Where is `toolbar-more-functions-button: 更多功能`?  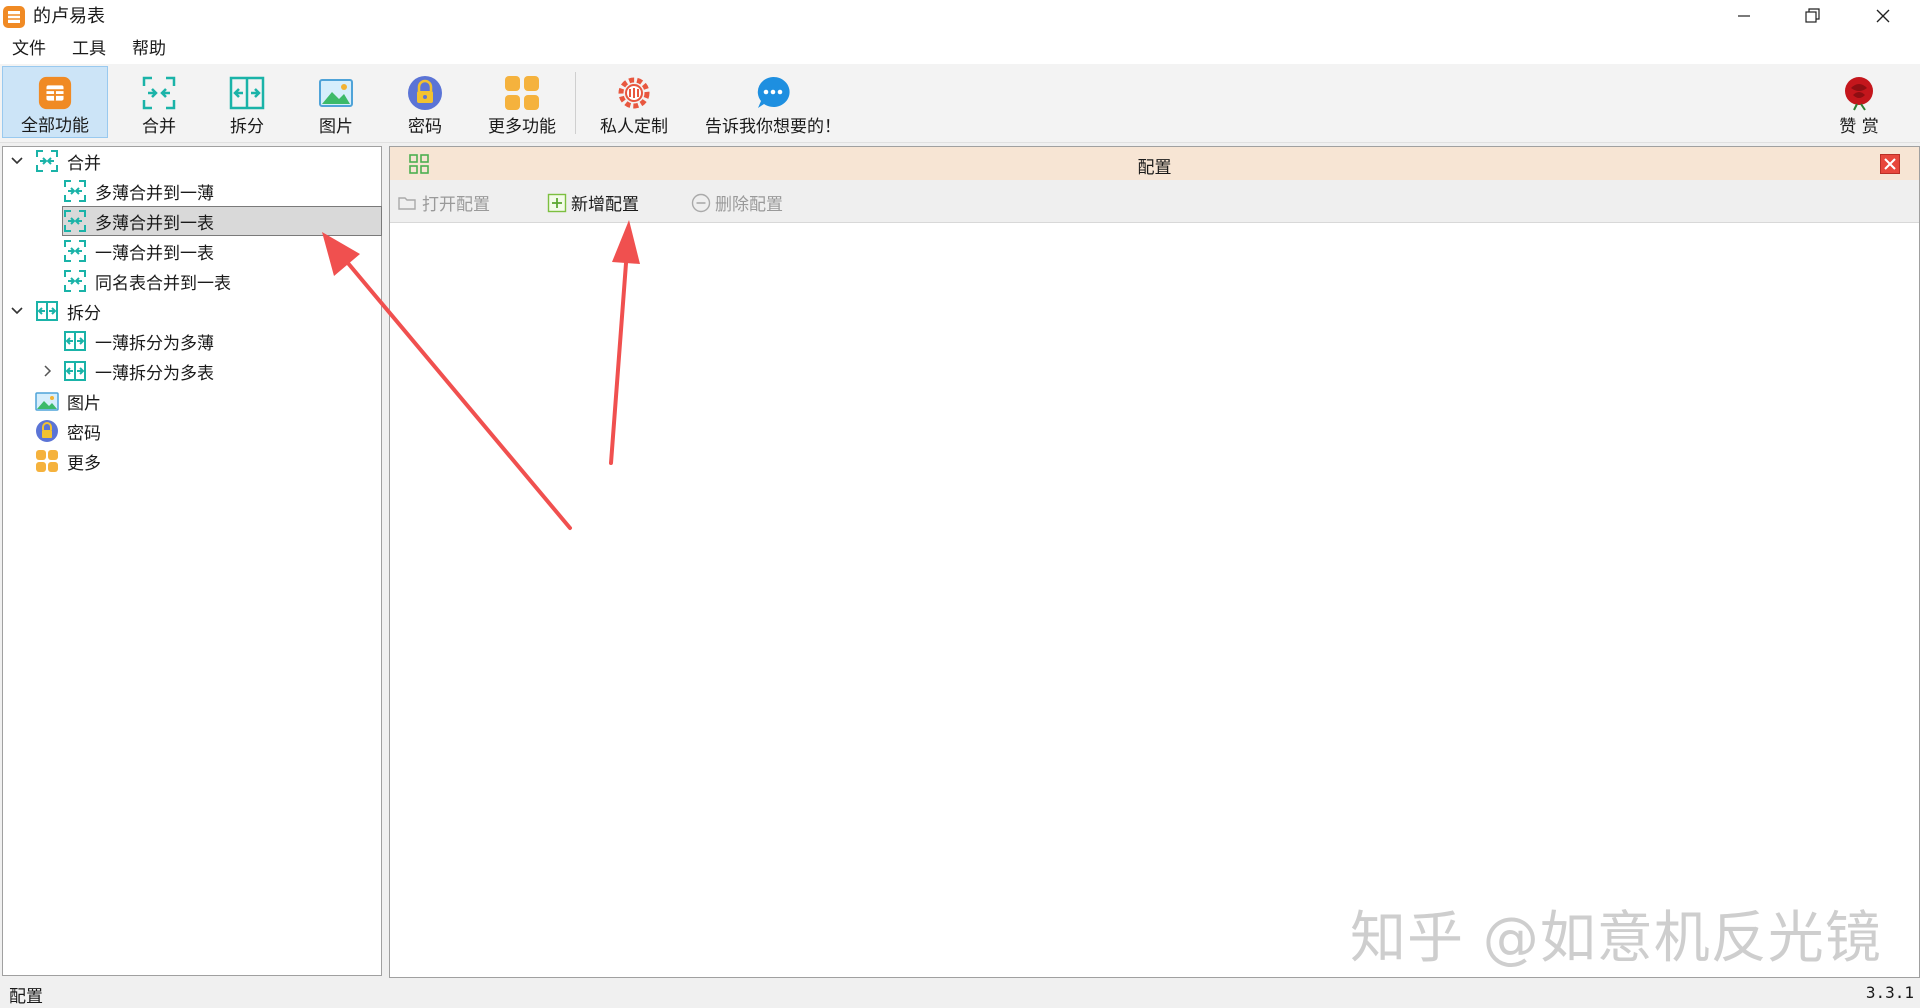
toolbar-more-functions-button: 更多功能 is located at coordinates (522, 102).